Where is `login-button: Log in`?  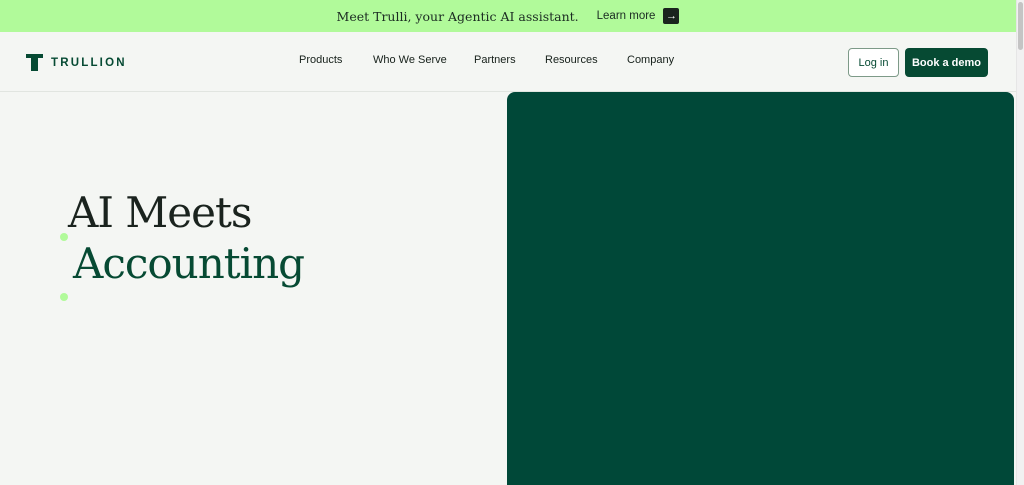
login-button: Log in is located at coordinates (873, 62).